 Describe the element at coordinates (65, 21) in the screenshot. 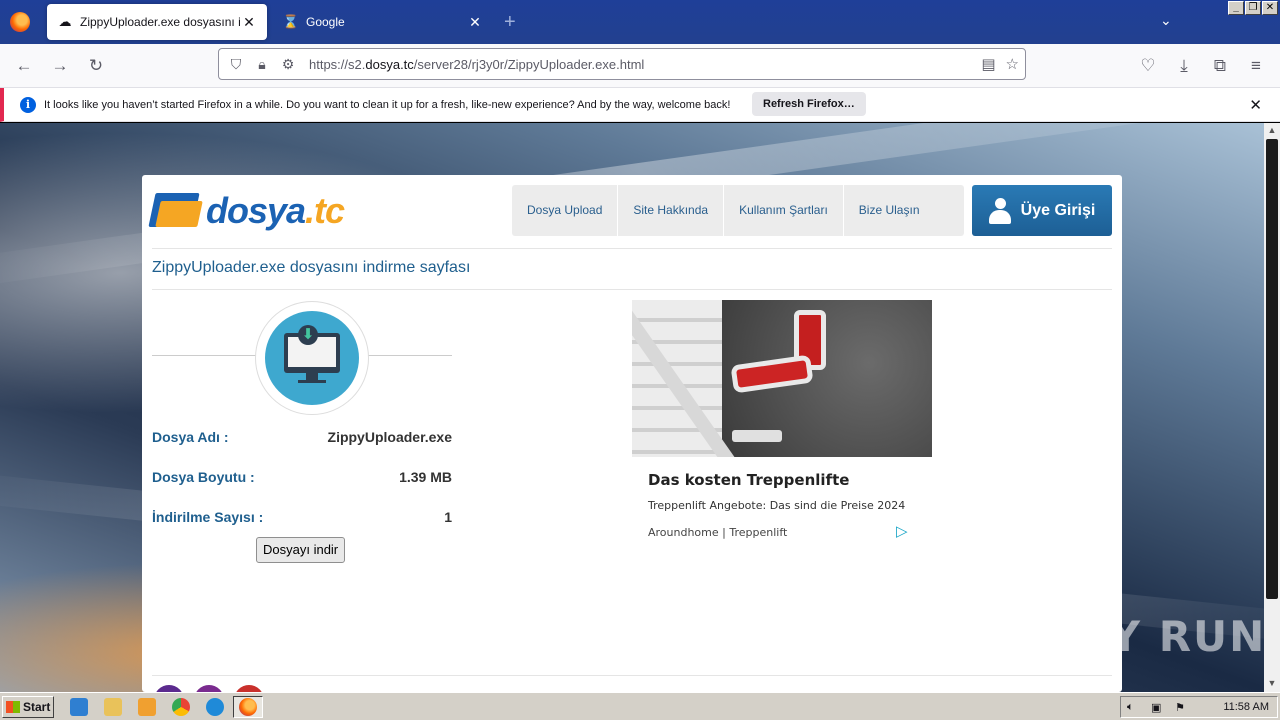

I see `page-favicon-icon: ☁` at that location.